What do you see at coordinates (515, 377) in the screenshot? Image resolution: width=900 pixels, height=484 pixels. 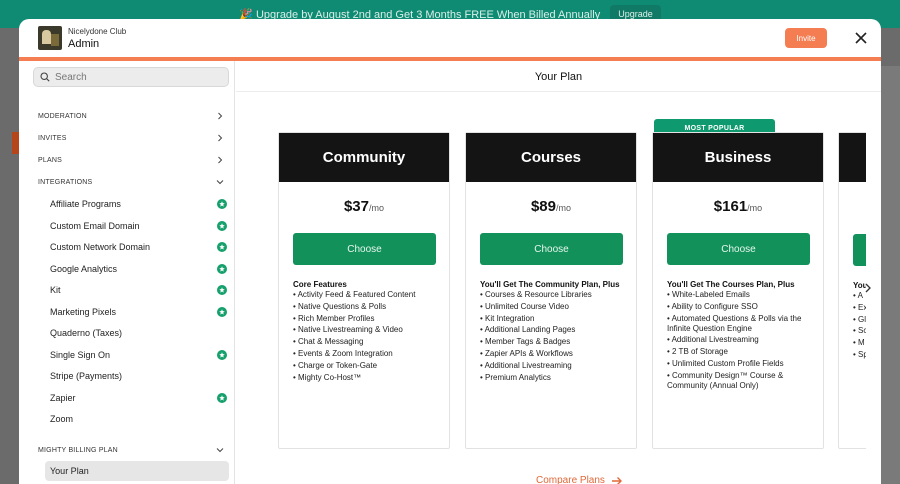 I see `feature-item: • Premium Analytics` at bounding box center [515, 377].